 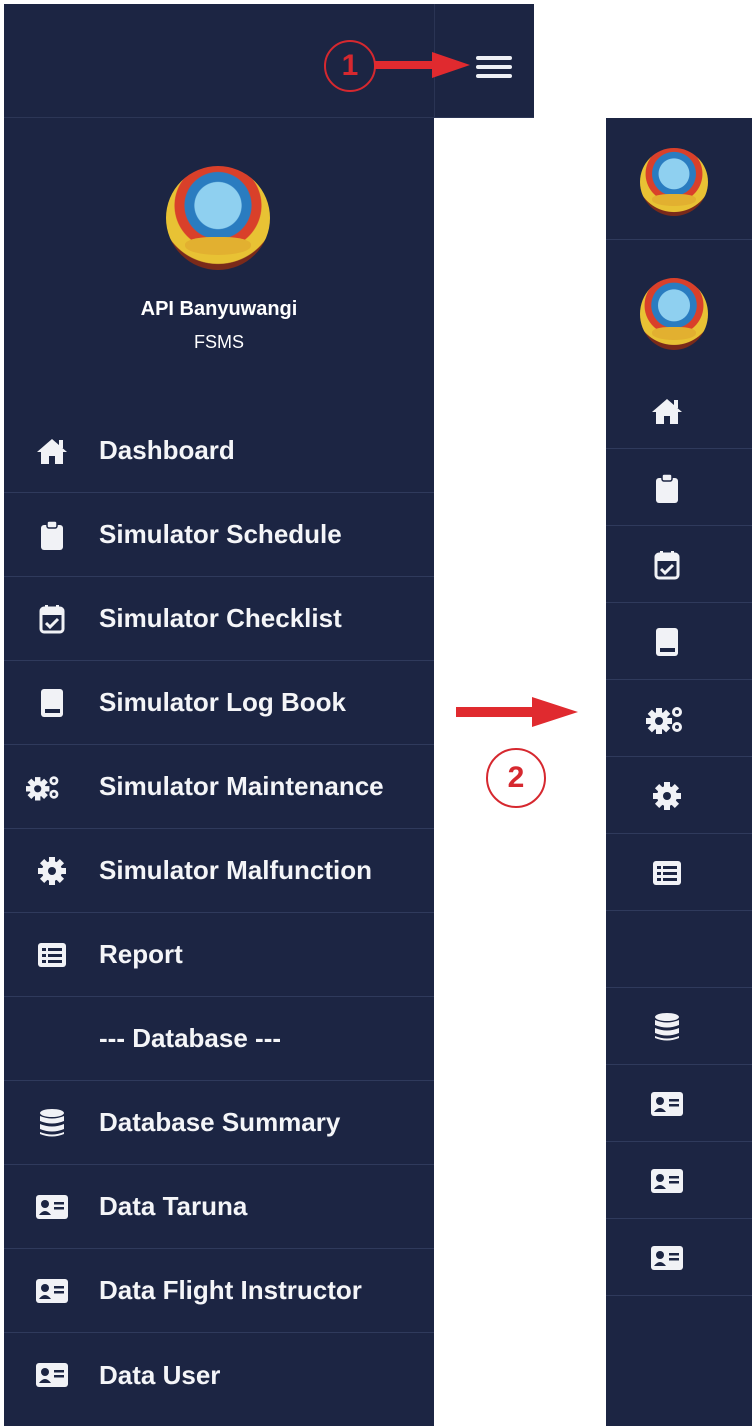 What do you see at coordinates (241, 786) in the screenshot?
I see `sidebar-item-label: Simulator Maintenance` at bounding box center [241, 786].